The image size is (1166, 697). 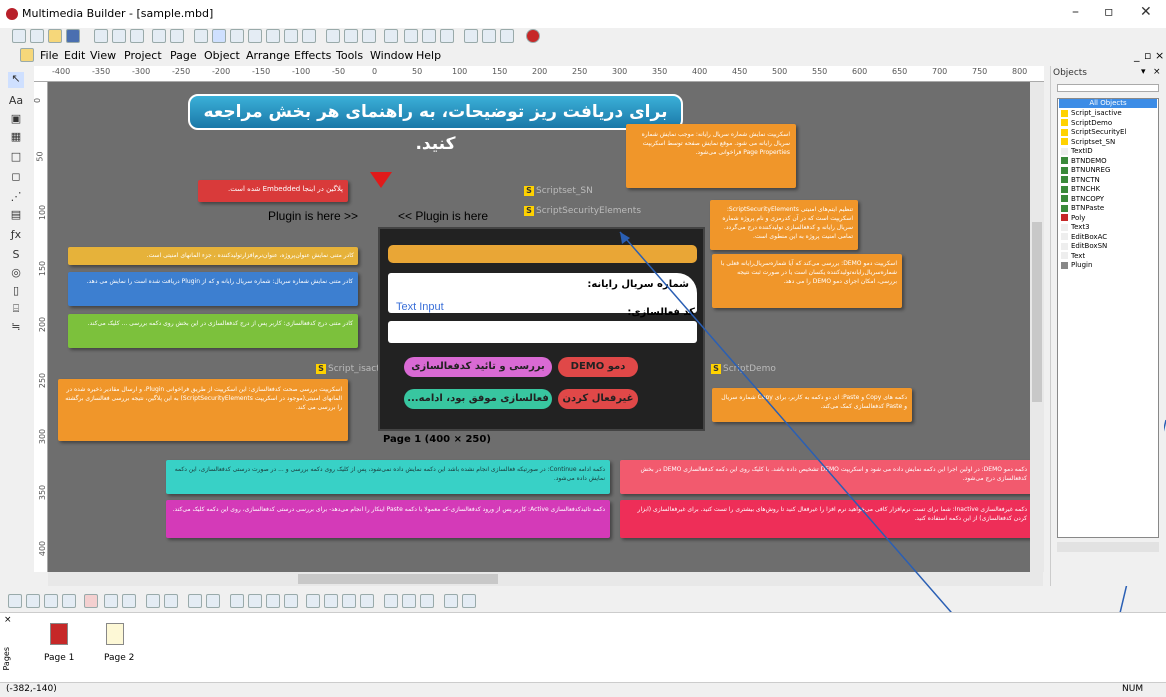 I want to click on align-top-icon, so click(x=213, y=601).